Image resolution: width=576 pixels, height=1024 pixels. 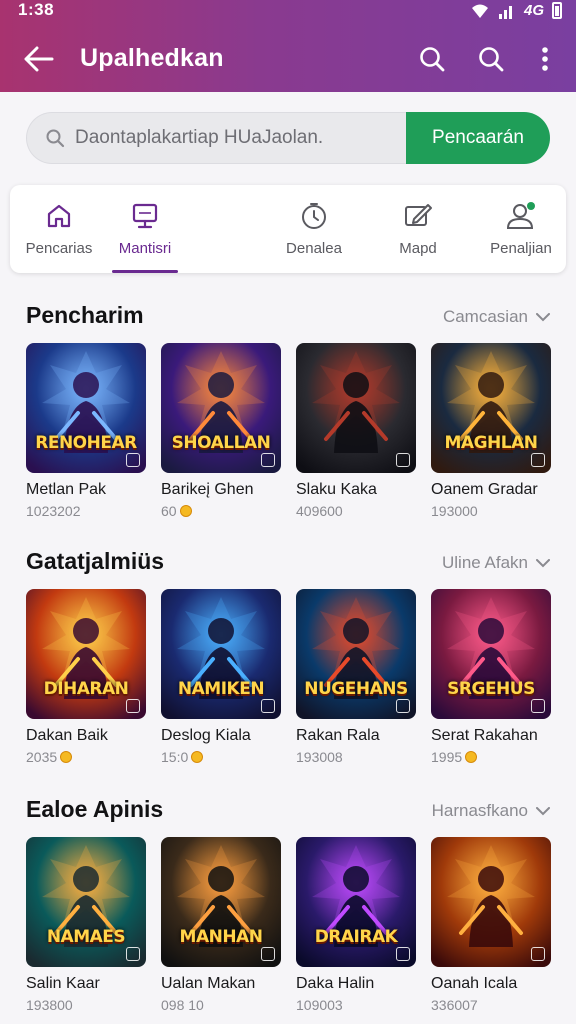 I want to click on edit-icon, so click(x=418, y=215).